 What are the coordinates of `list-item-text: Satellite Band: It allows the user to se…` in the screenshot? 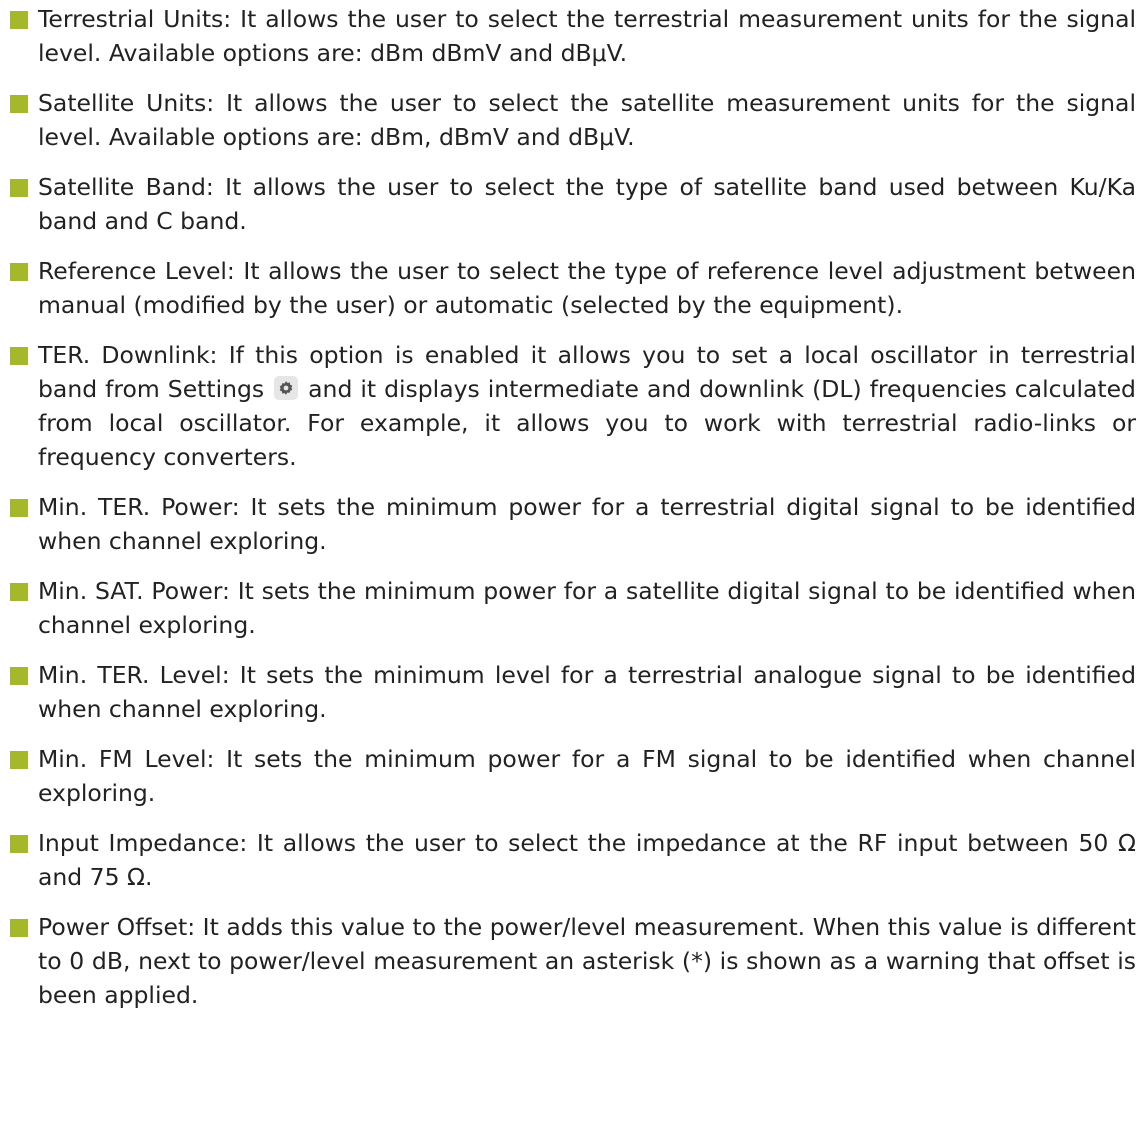 It's located at (587, 204).